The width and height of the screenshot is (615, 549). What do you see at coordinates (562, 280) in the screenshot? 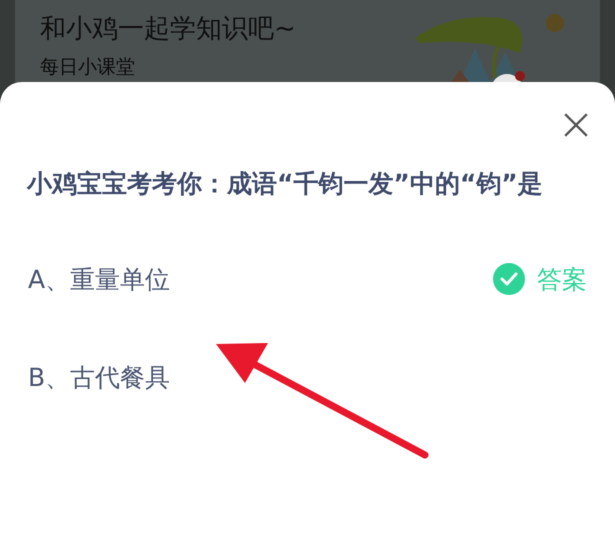
I see `answer-label: 答案` at bounding box center [562, 280].